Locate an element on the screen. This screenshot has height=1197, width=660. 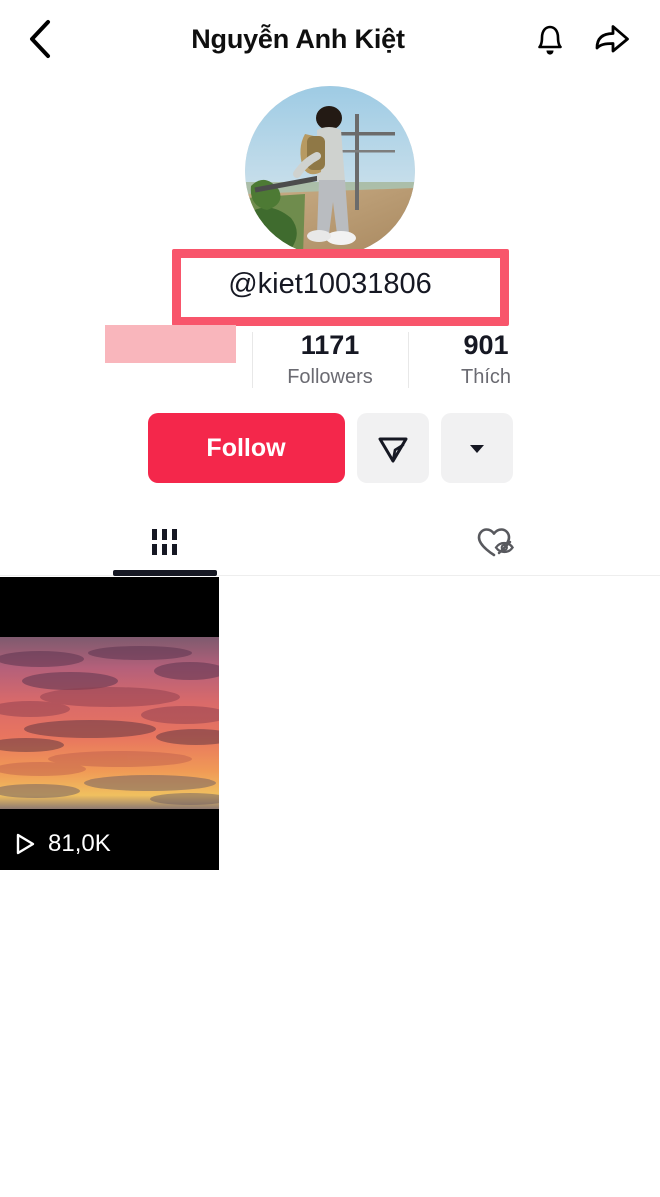
share-arrow-icon is located at coordinates (612, 39).